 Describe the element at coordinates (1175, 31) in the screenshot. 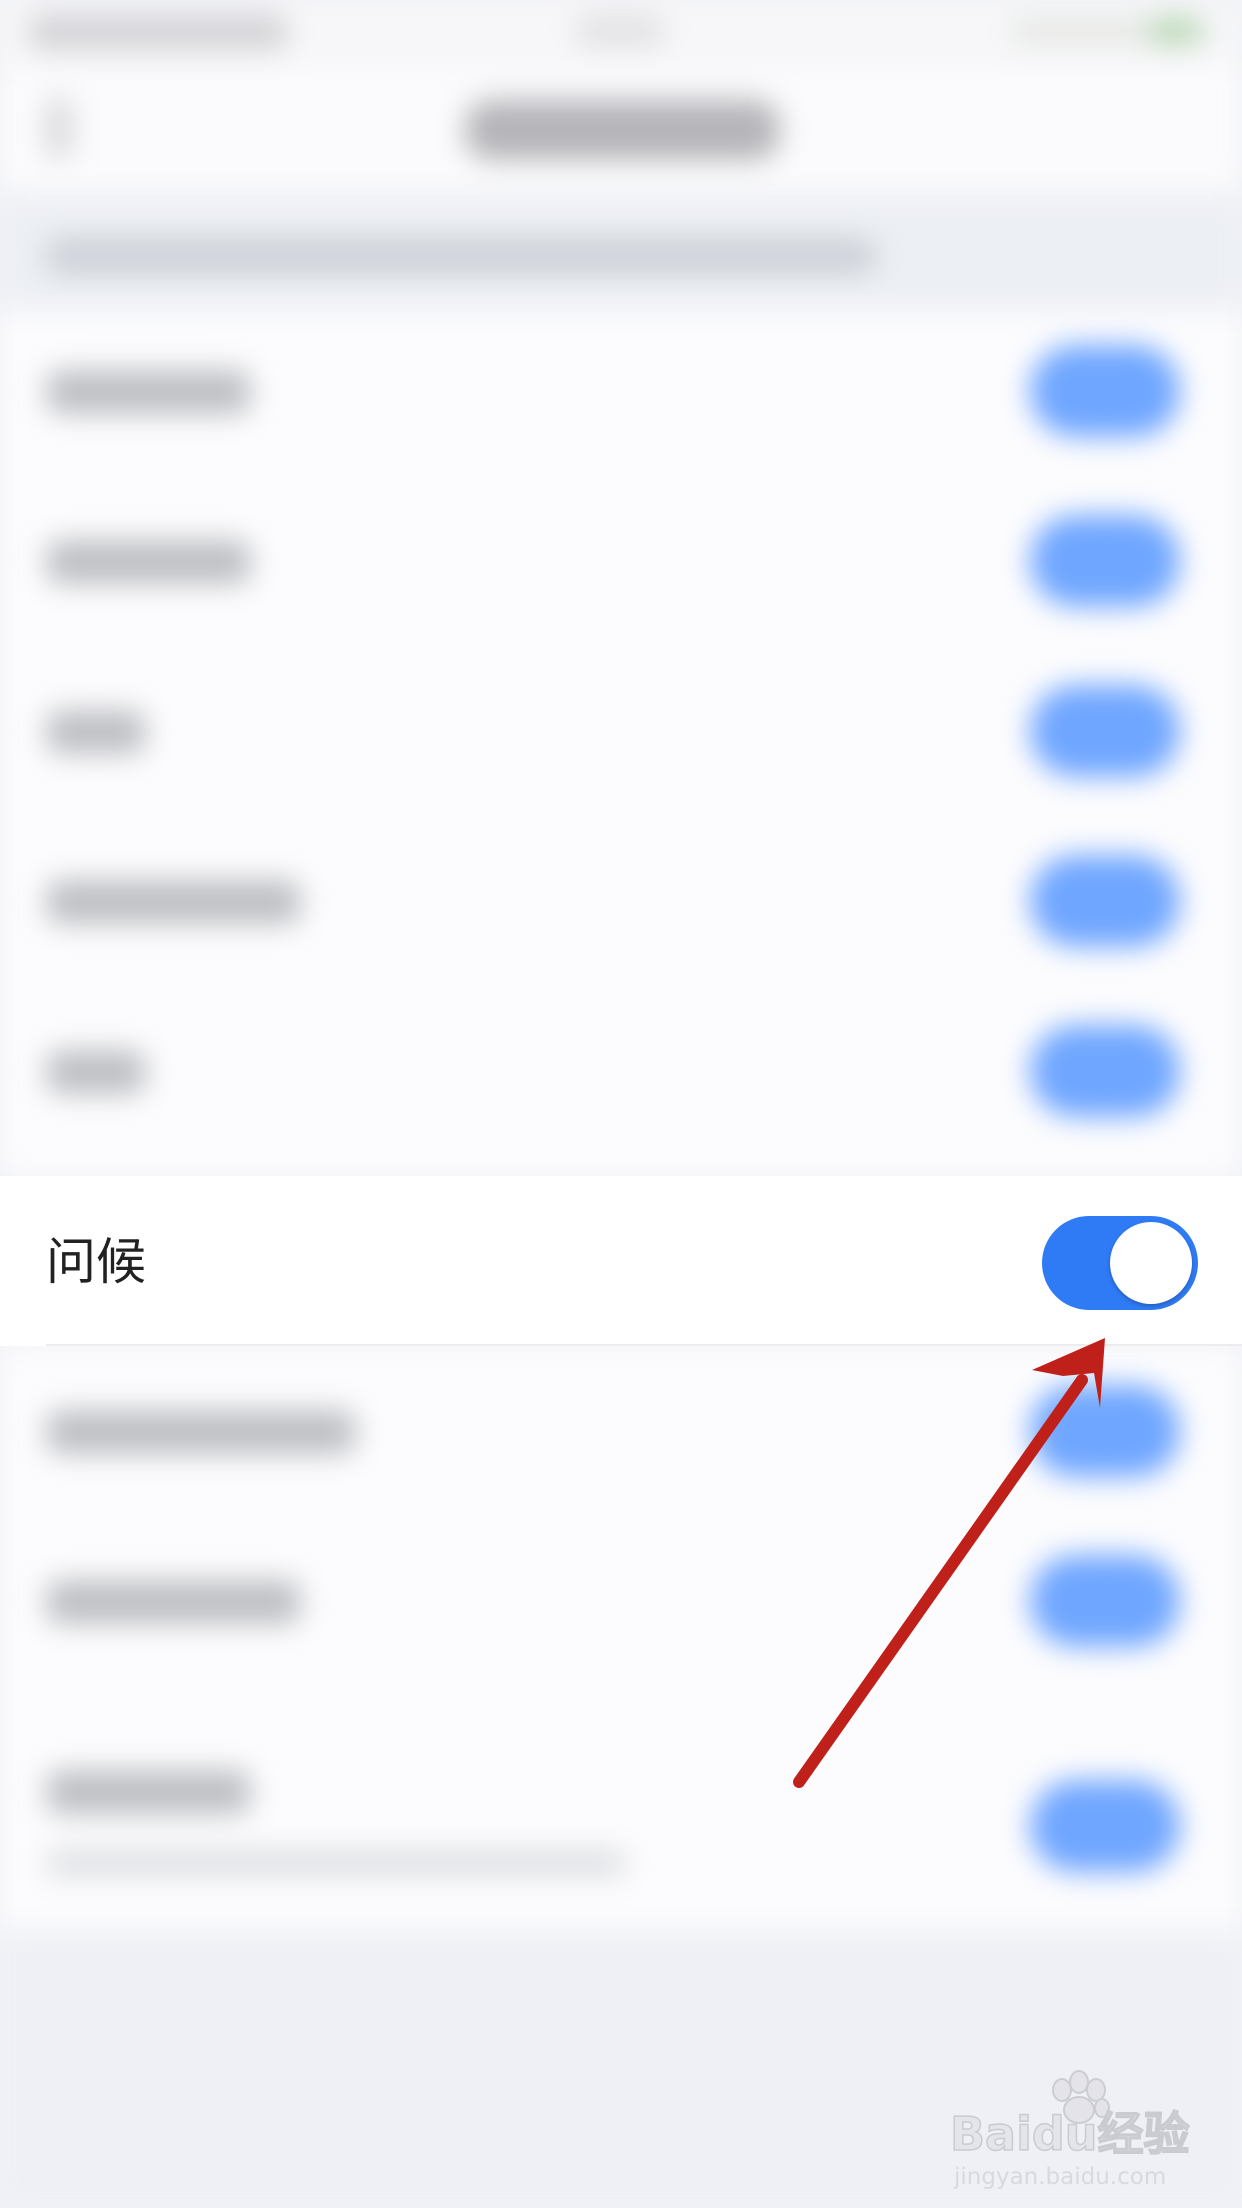

I see `battery-icon` at that location.